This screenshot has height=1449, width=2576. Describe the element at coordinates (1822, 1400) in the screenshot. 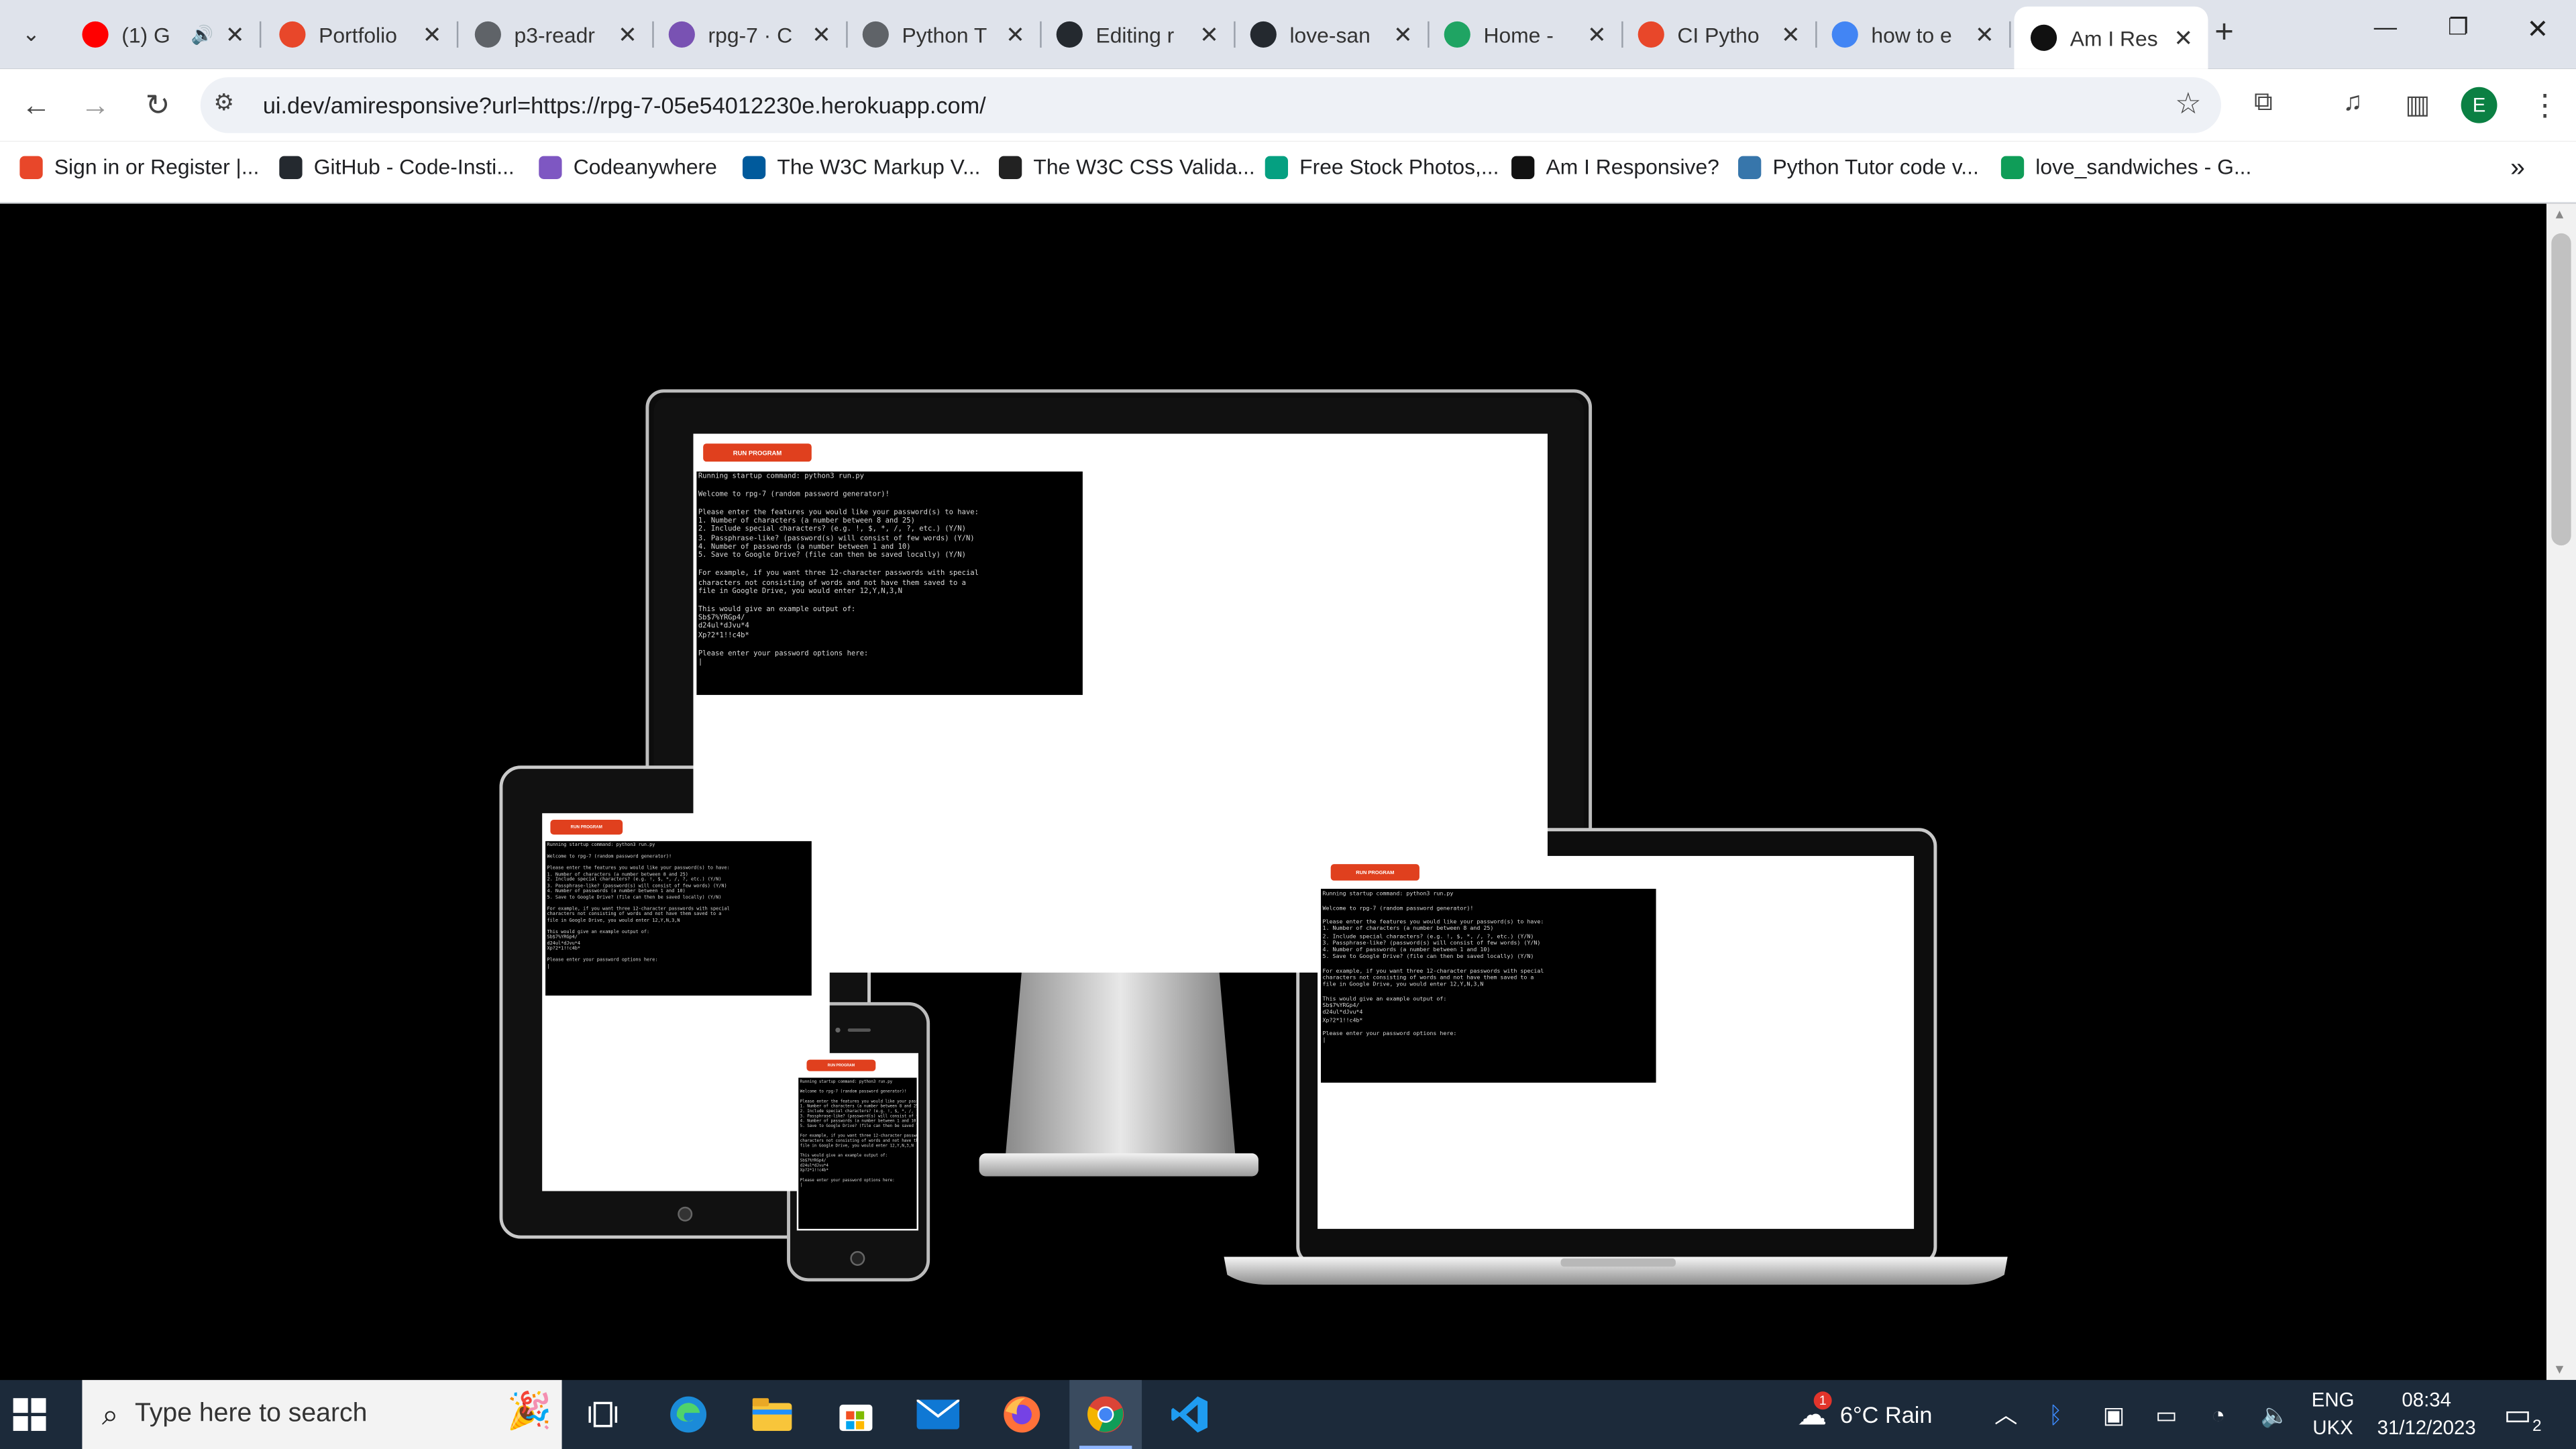

I see `weather-badge: 1` at that location.